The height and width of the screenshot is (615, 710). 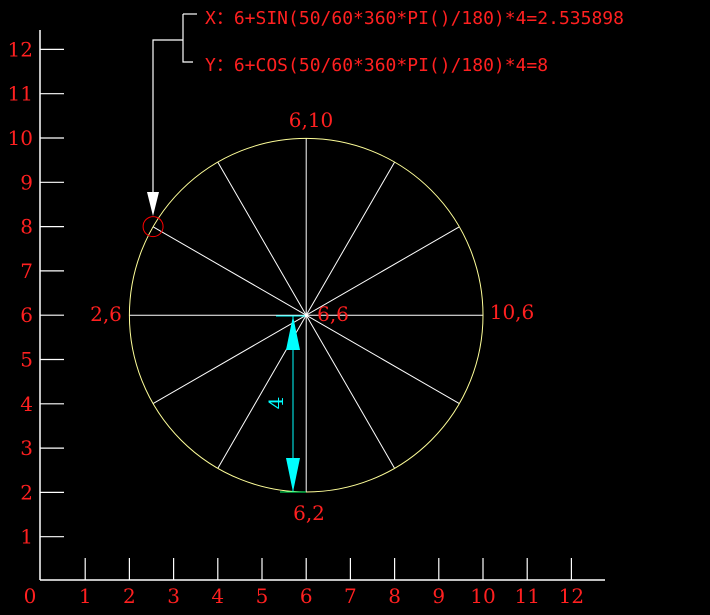 What do you see at coordinates (414, 18) in the screenshot?
I see `formula-x: X：6+SIN(50/60*360*PI()/180)*4=2.535898` at bounding box center [414, 18].